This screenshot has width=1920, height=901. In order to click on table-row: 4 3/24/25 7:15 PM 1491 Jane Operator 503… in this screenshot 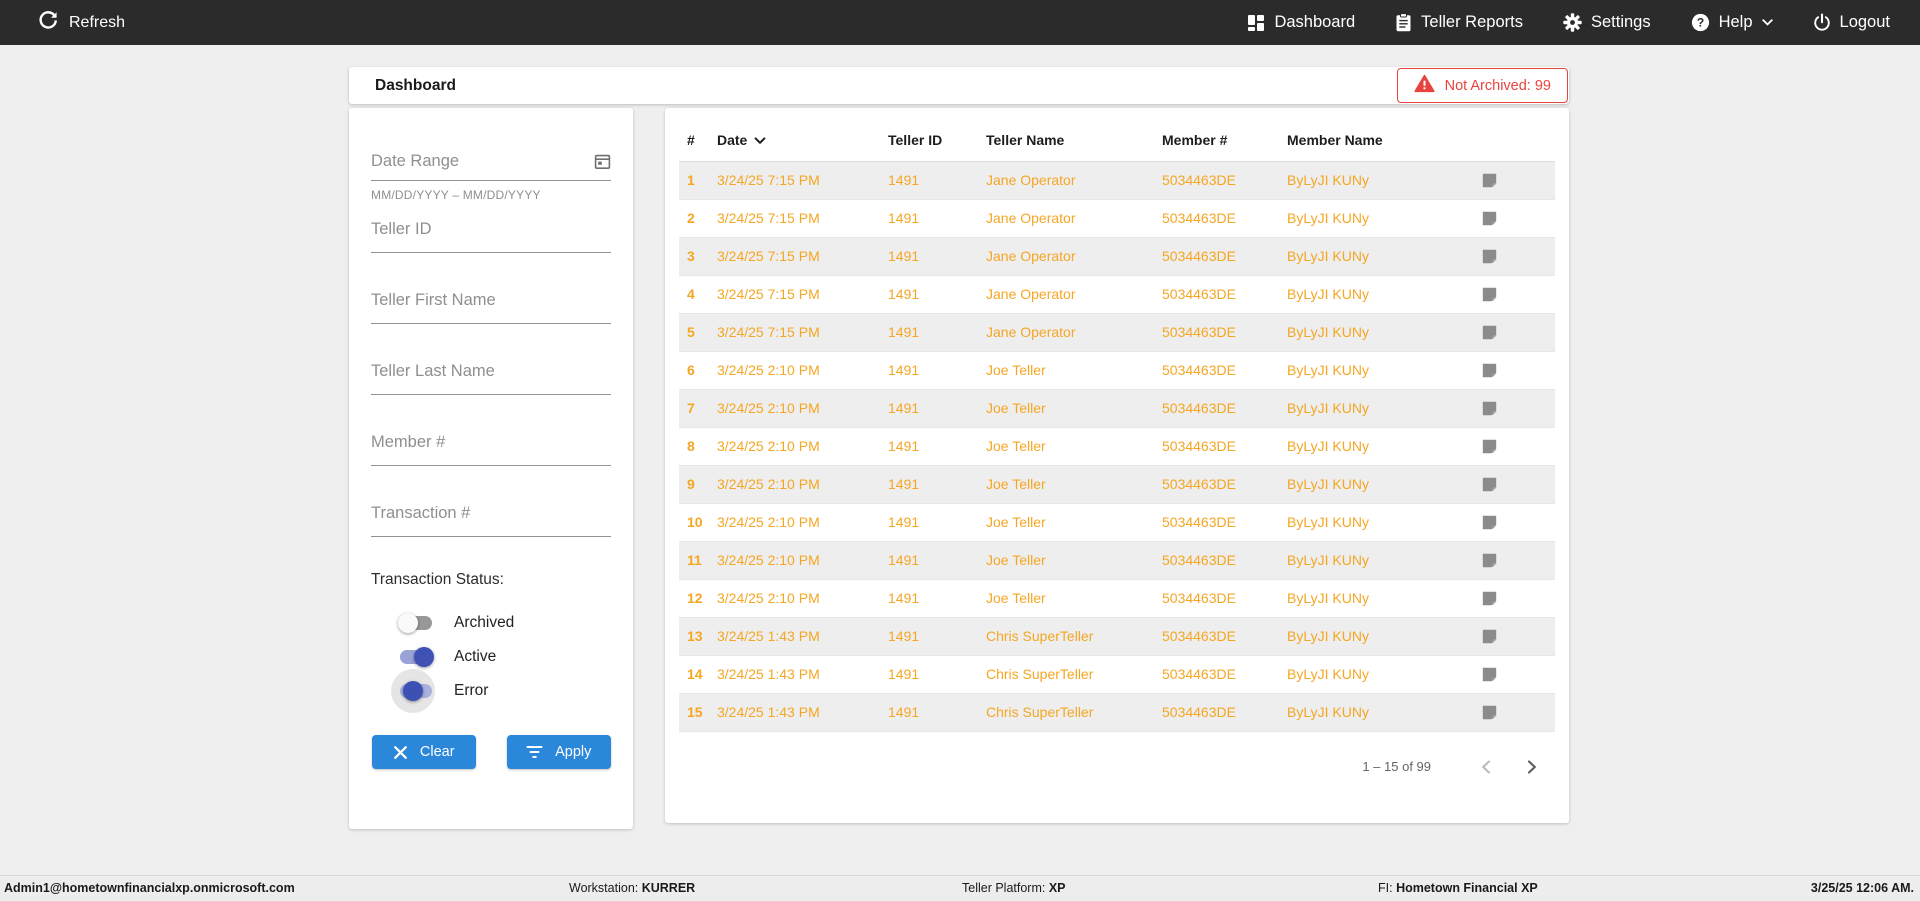, I will do `click(1117, 294)`.